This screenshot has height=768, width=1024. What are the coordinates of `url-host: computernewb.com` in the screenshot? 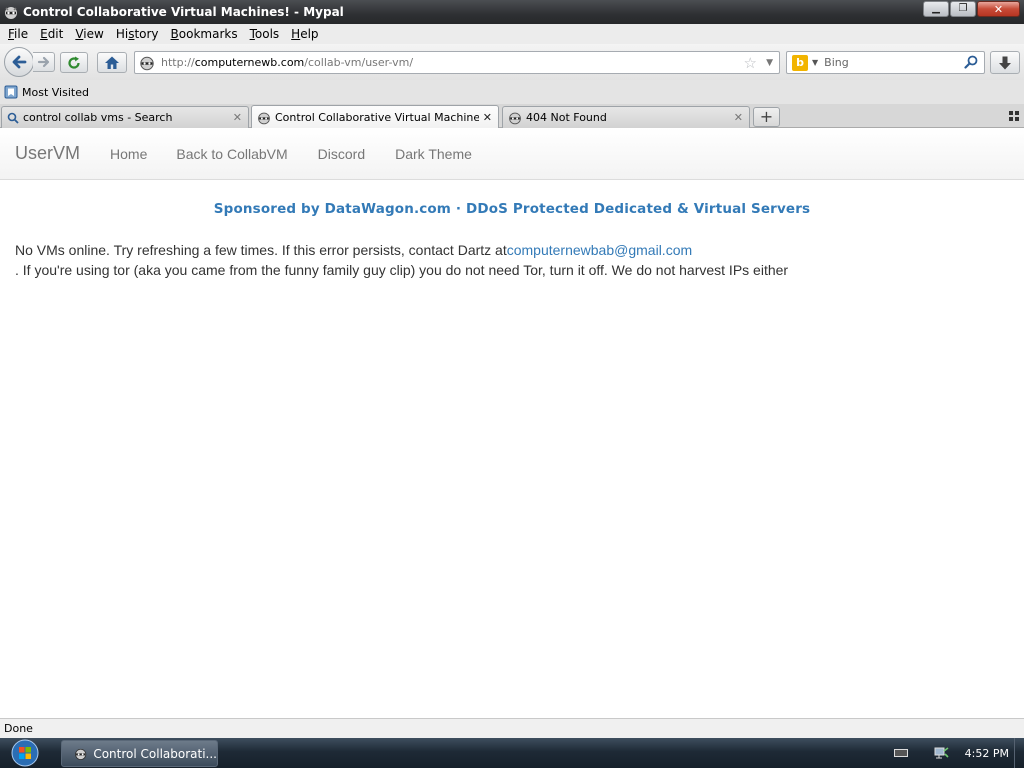 It's located at (249, 62).